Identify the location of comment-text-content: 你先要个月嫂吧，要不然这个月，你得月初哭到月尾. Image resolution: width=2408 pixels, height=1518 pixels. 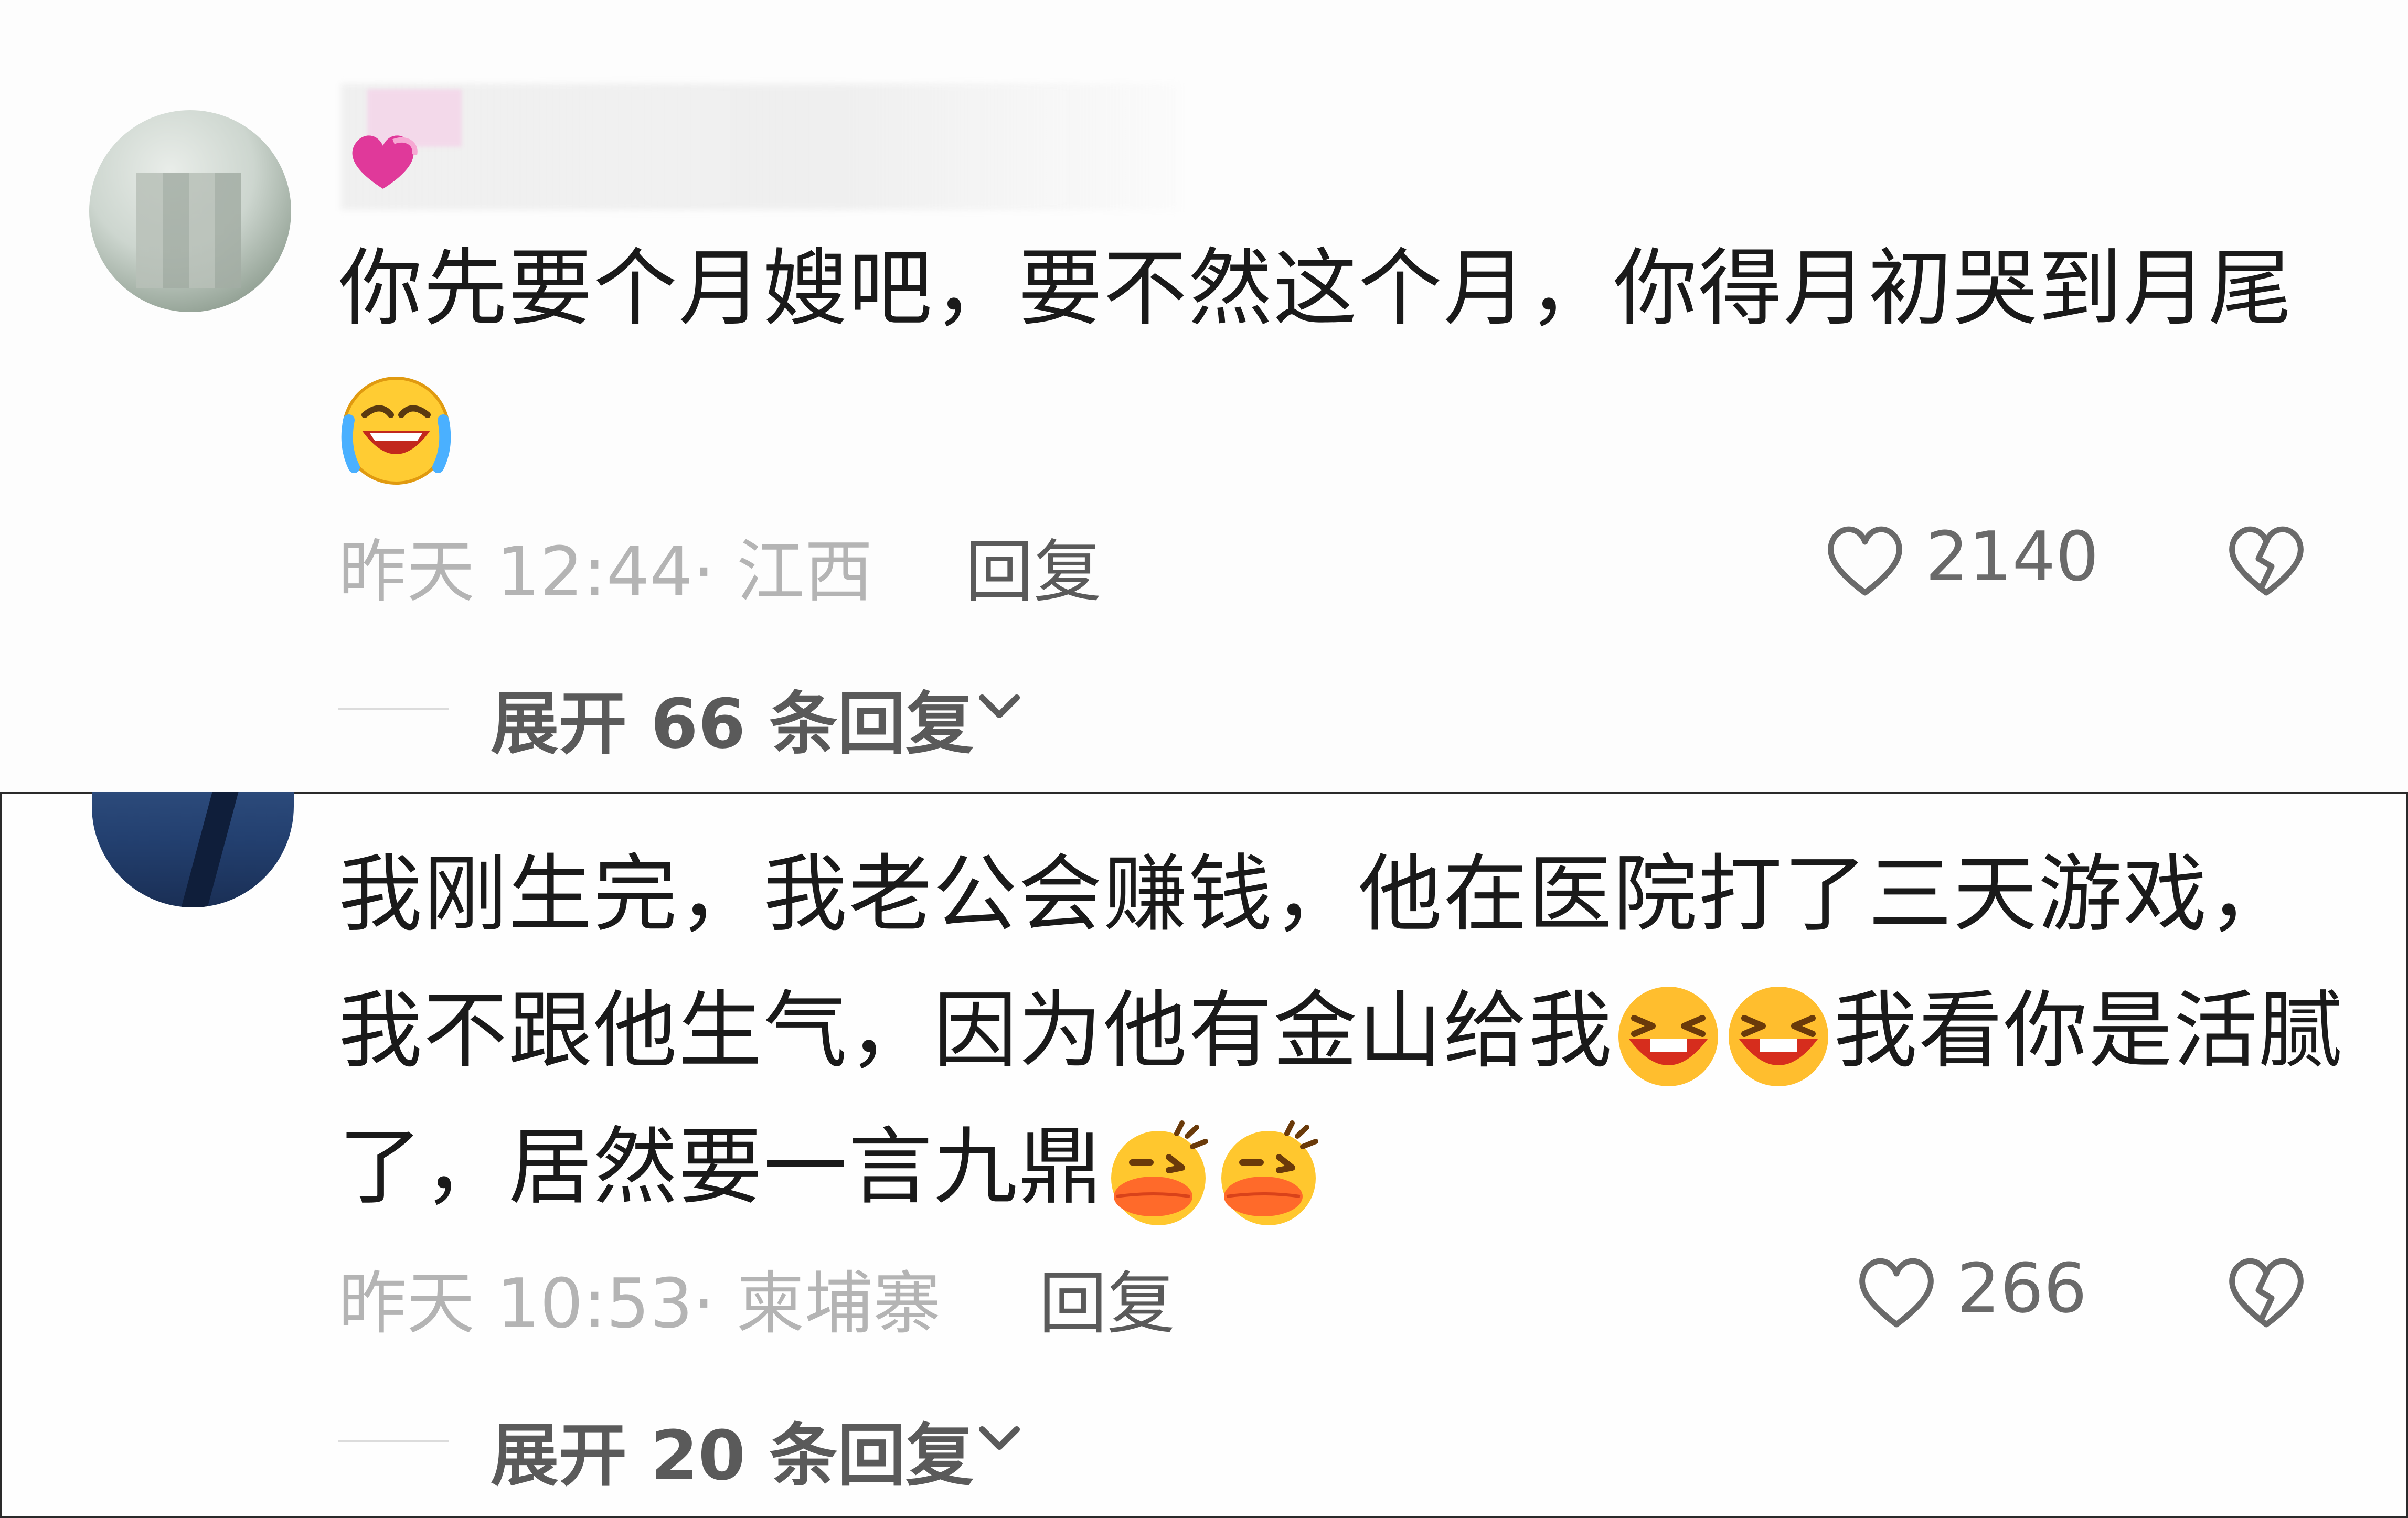
(1316, 288).